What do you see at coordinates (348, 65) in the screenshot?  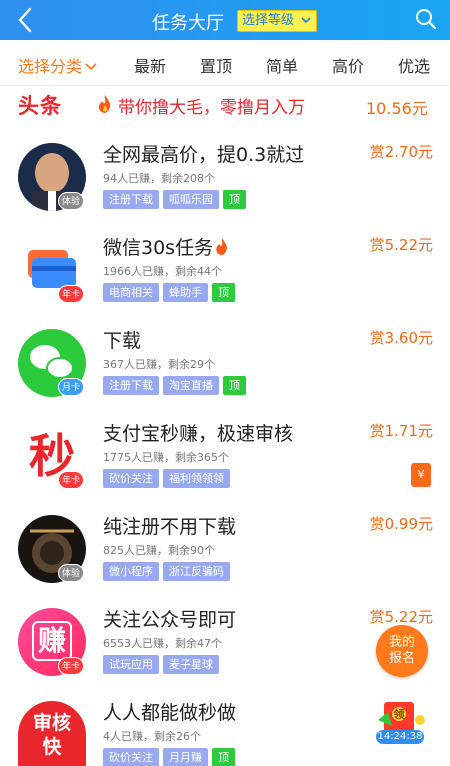 I see `filter-high-price: 高价` at bounding box center [348, 65].